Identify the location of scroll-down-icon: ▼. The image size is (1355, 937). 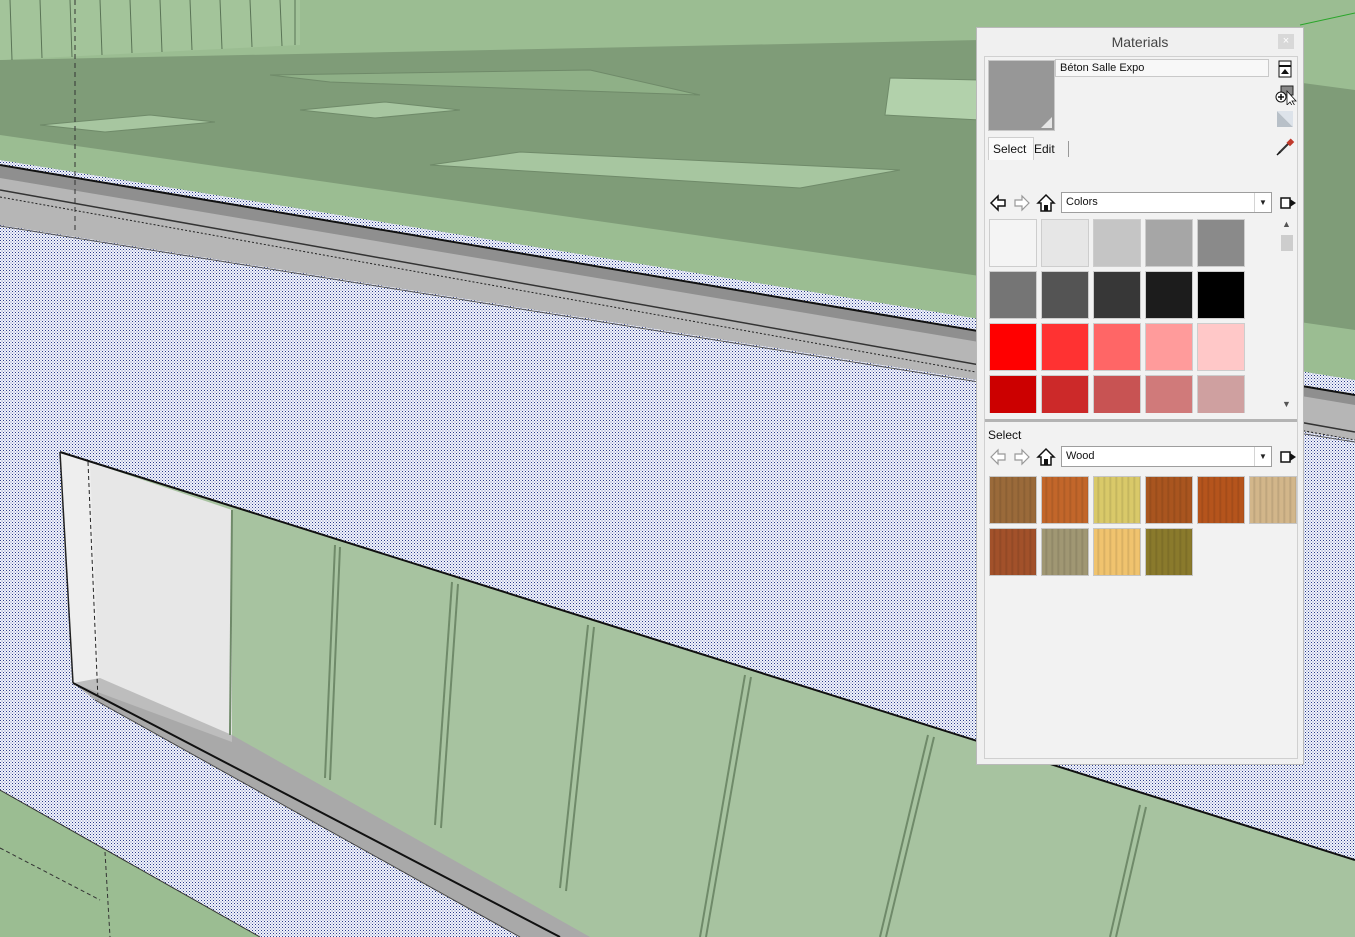
(1286, 404).